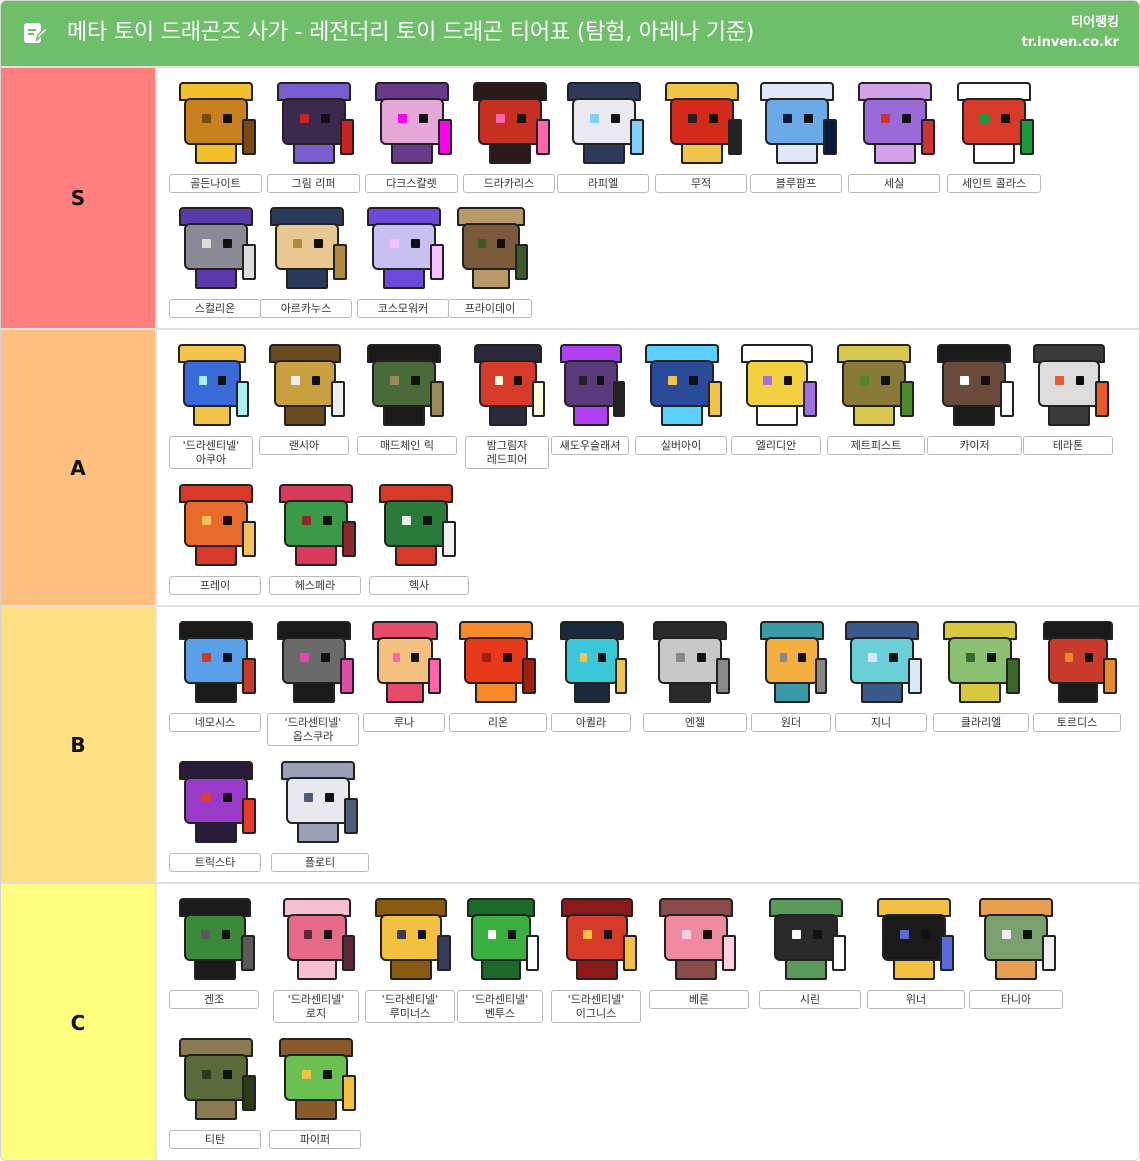 This screenshot has width=1140, height=1161. What do you see at coordinates (876, 410) in the screenshot?
I see `dragon-card: 제트피스트` at bounding box center [876, 410].